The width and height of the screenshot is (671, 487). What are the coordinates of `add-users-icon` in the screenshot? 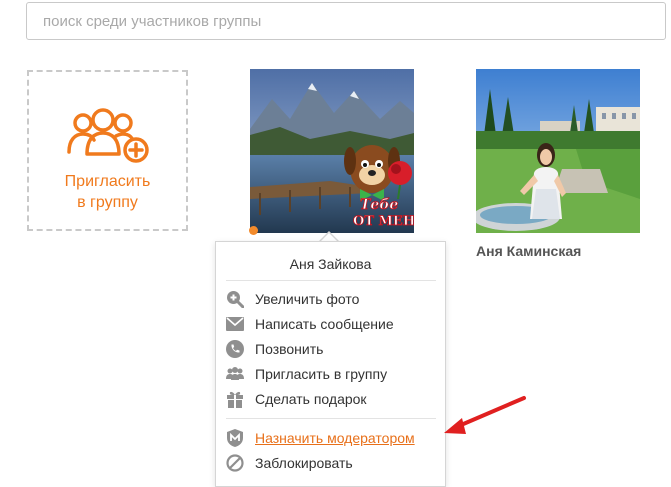 It's located at (108, 135).